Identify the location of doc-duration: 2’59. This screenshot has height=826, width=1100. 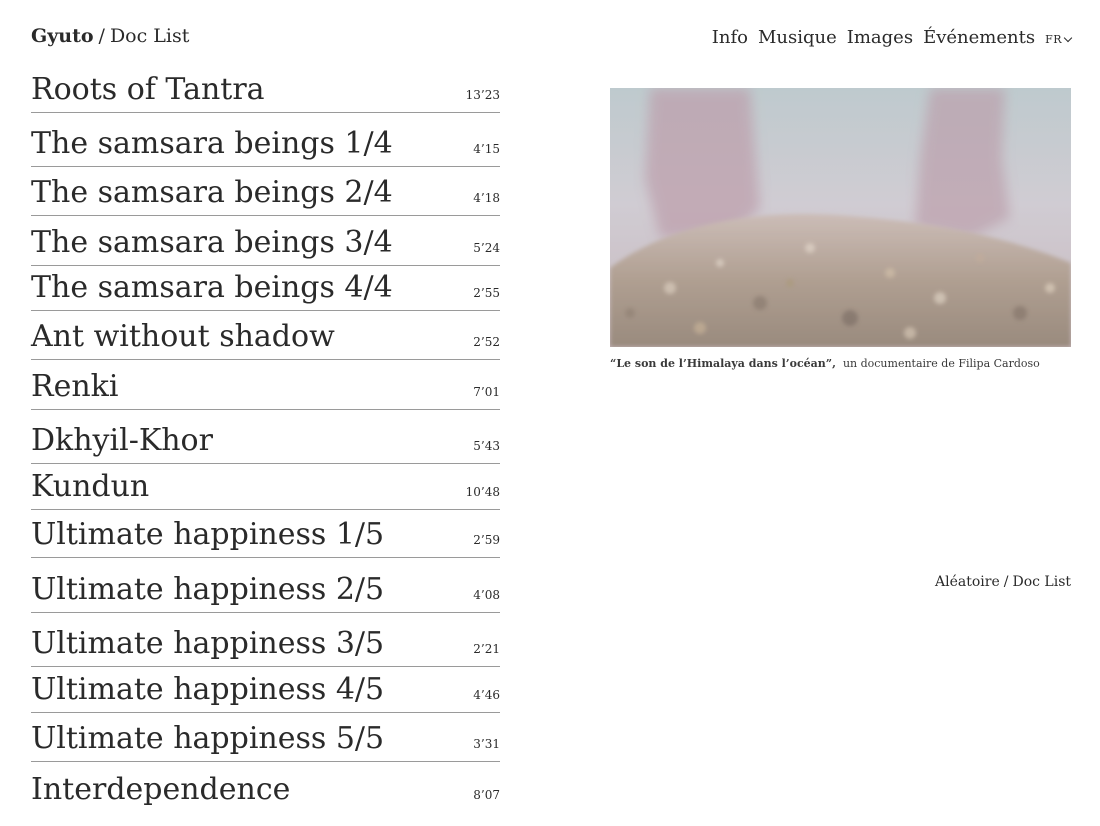
(486, 540).